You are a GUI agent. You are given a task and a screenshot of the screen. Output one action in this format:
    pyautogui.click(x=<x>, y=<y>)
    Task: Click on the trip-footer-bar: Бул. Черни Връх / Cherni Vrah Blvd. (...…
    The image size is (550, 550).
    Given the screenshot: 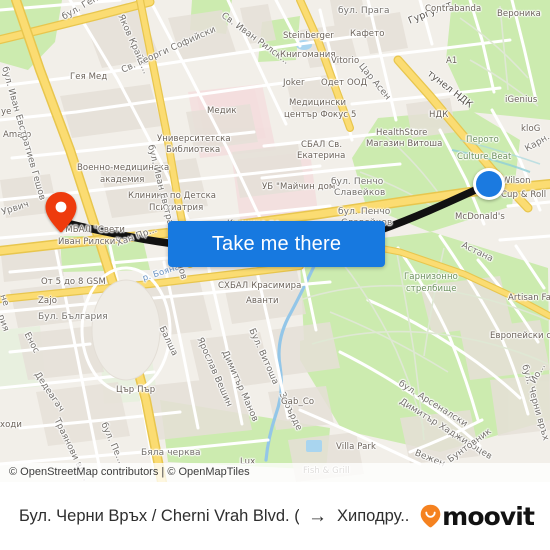 What is the action you would take?
    pyautogui.click(x=275, y=516)
    